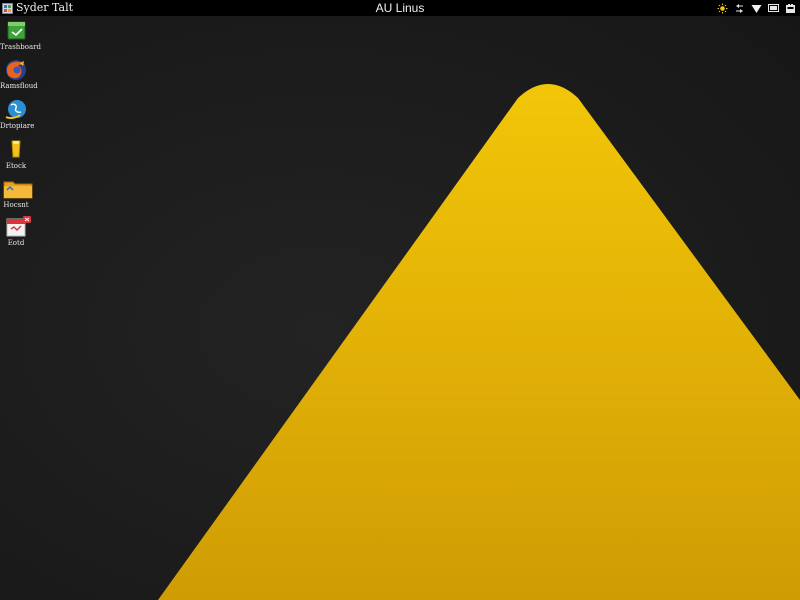  I want to click on desktop-icon-drtopiare: Drtopiare, so click(17, 115).